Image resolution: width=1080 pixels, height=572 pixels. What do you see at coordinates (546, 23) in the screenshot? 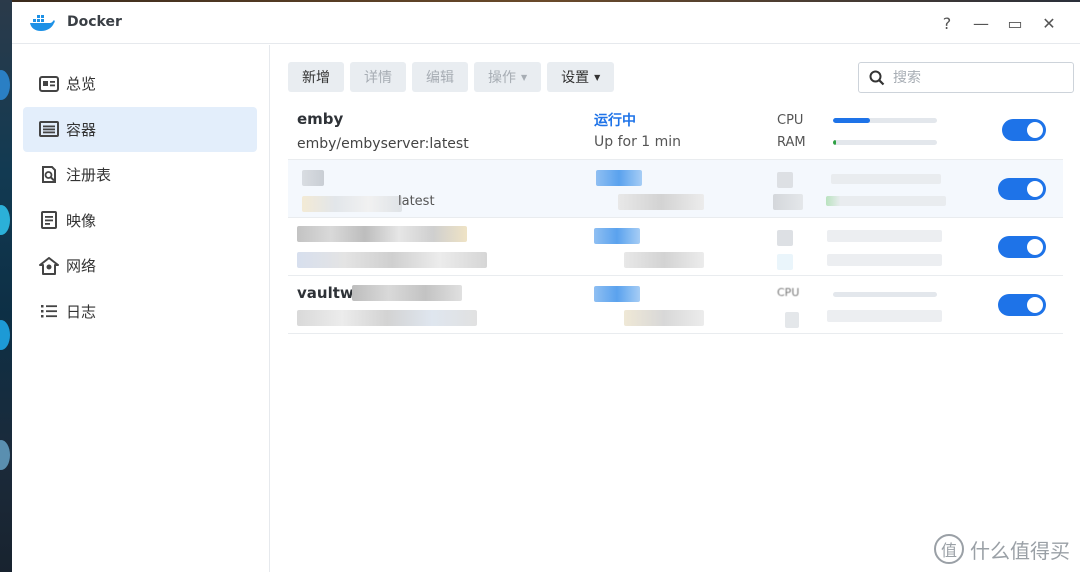
I see `titlebar: Docker ? — ▭ ✕` at bounding box center [546, 23].